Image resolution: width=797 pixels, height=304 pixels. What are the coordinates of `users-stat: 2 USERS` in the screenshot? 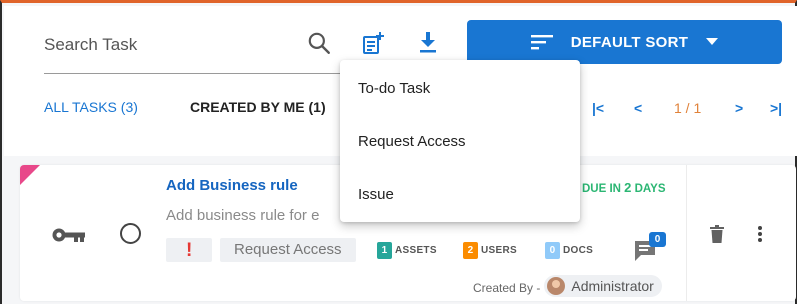 It's located at (490, 250).